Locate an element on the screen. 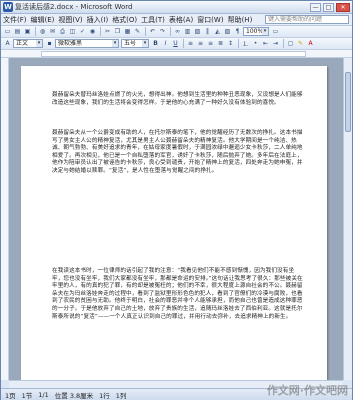 The height and width of the screenshot is (400, 353). scrollbar-thumb is located at coordinates (348, 102).